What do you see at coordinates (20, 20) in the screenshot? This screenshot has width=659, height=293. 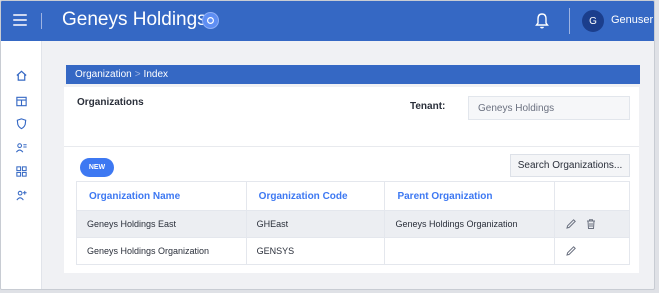 I see `hamburger-menu-icon` at bounding box center [20, 20].